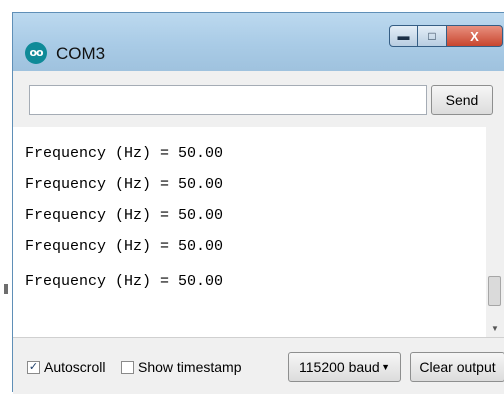 This screenshot has height=394, width=504. I want to click on baud-rate-value: 115200 baud, so click(339, 367).